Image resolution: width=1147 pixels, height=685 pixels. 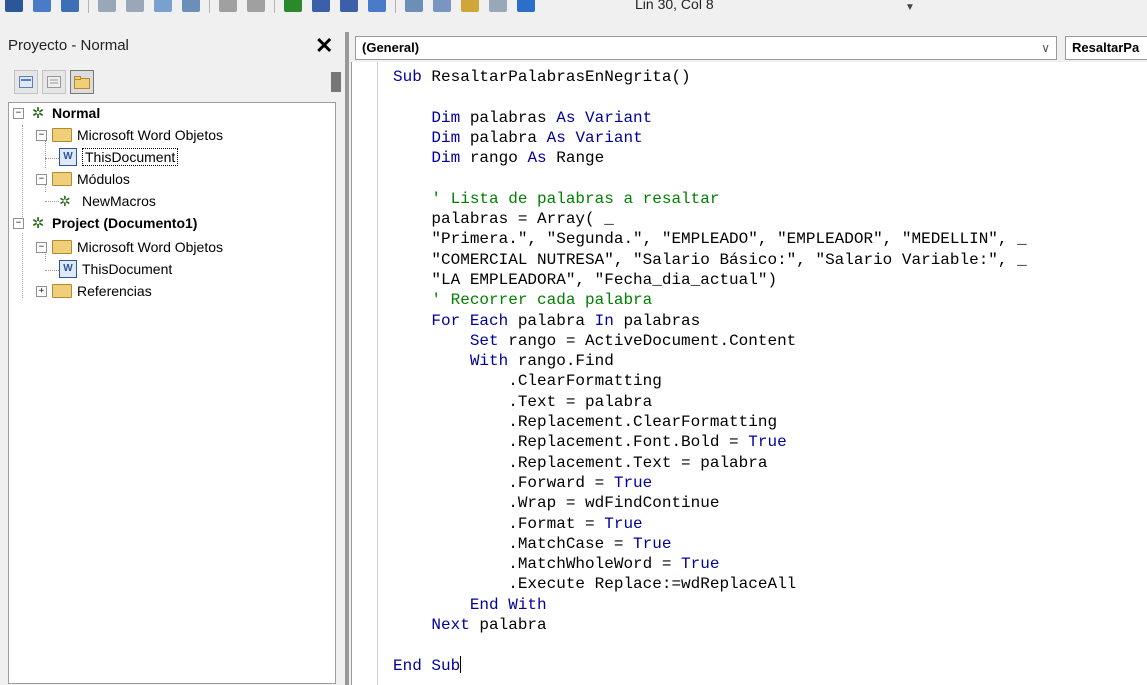 What do you see at coordinates (94, 291) in the screenshot?
I see `tree-node-references: + Referencias` at bounding box center [94, 291].